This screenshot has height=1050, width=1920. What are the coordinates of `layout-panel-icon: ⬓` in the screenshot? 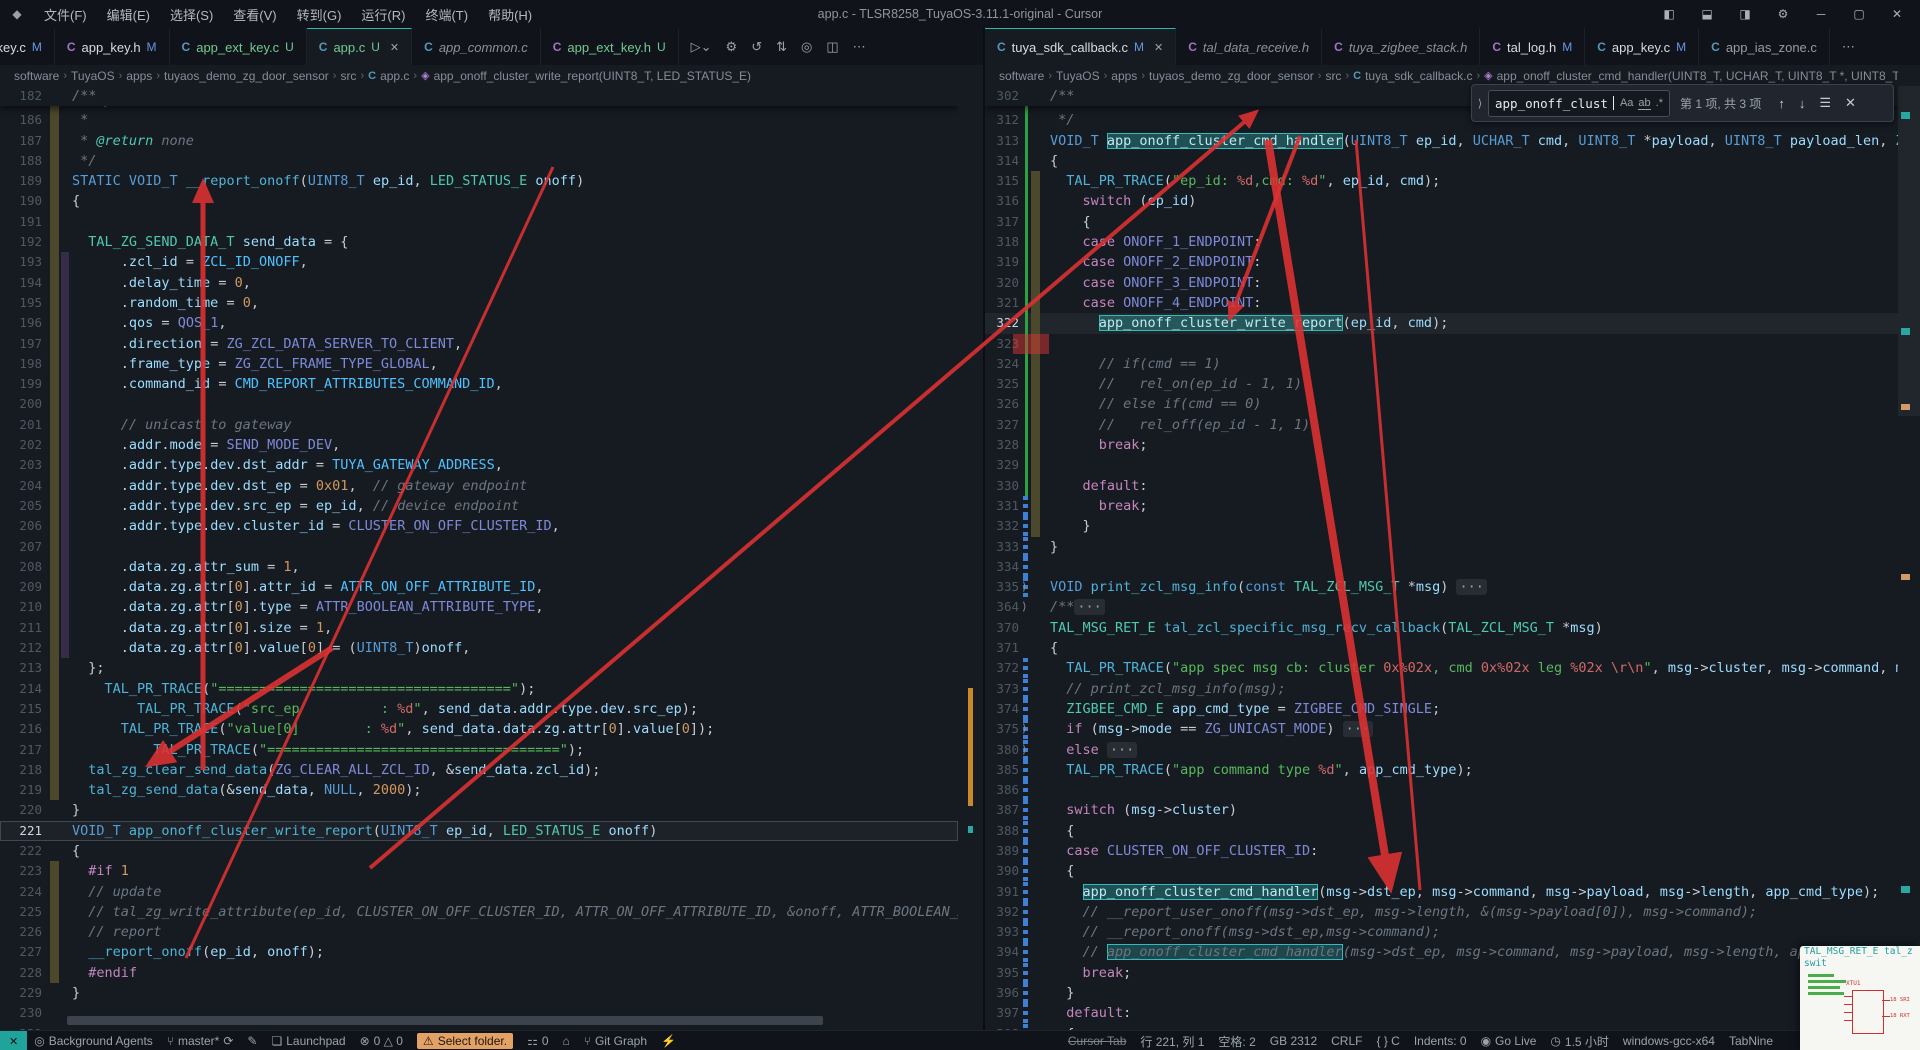 It's located at (1707, 14).